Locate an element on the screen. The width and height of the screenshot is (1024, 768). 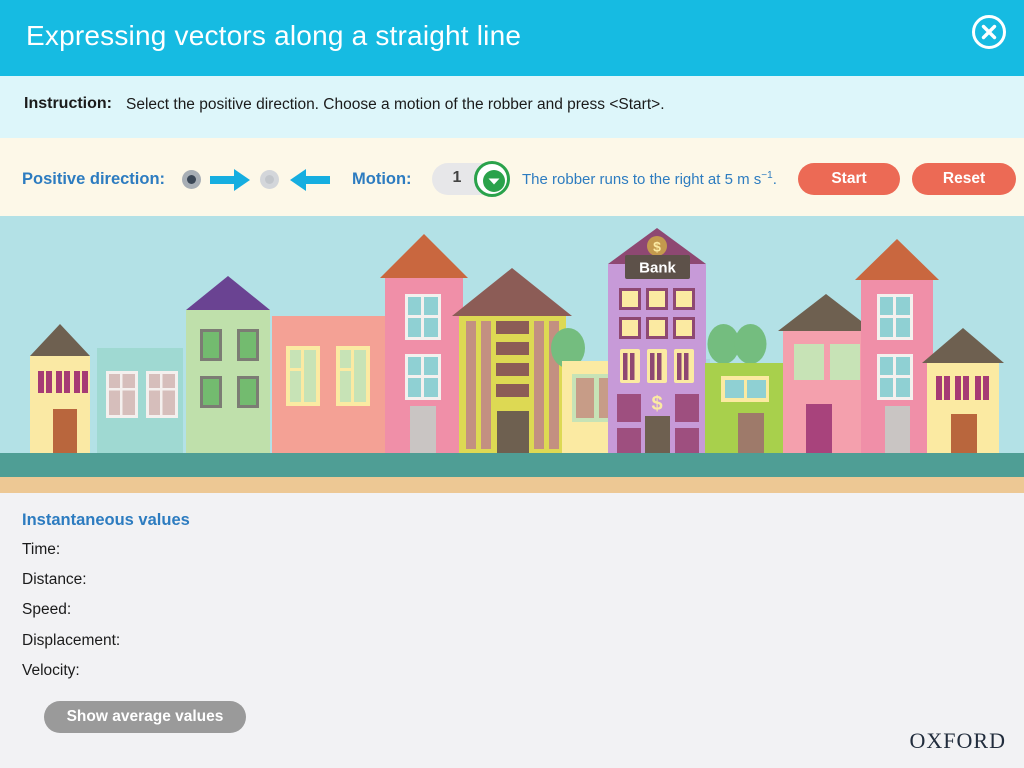
motion-description-exponent: −1 is located at coordinates (767, 175).